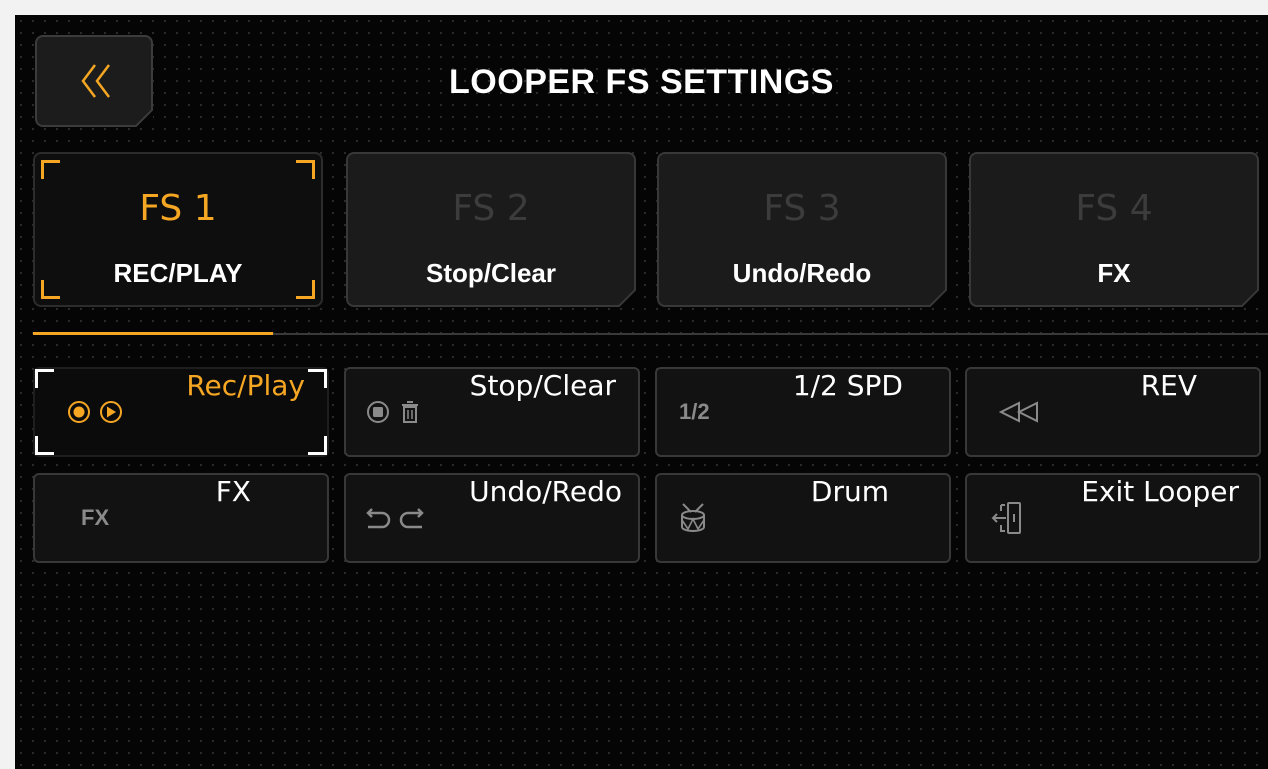  Describe the element at coordinates (847, 385) in the screenshot. I see `function-label: 1/2 SPD` at that location.